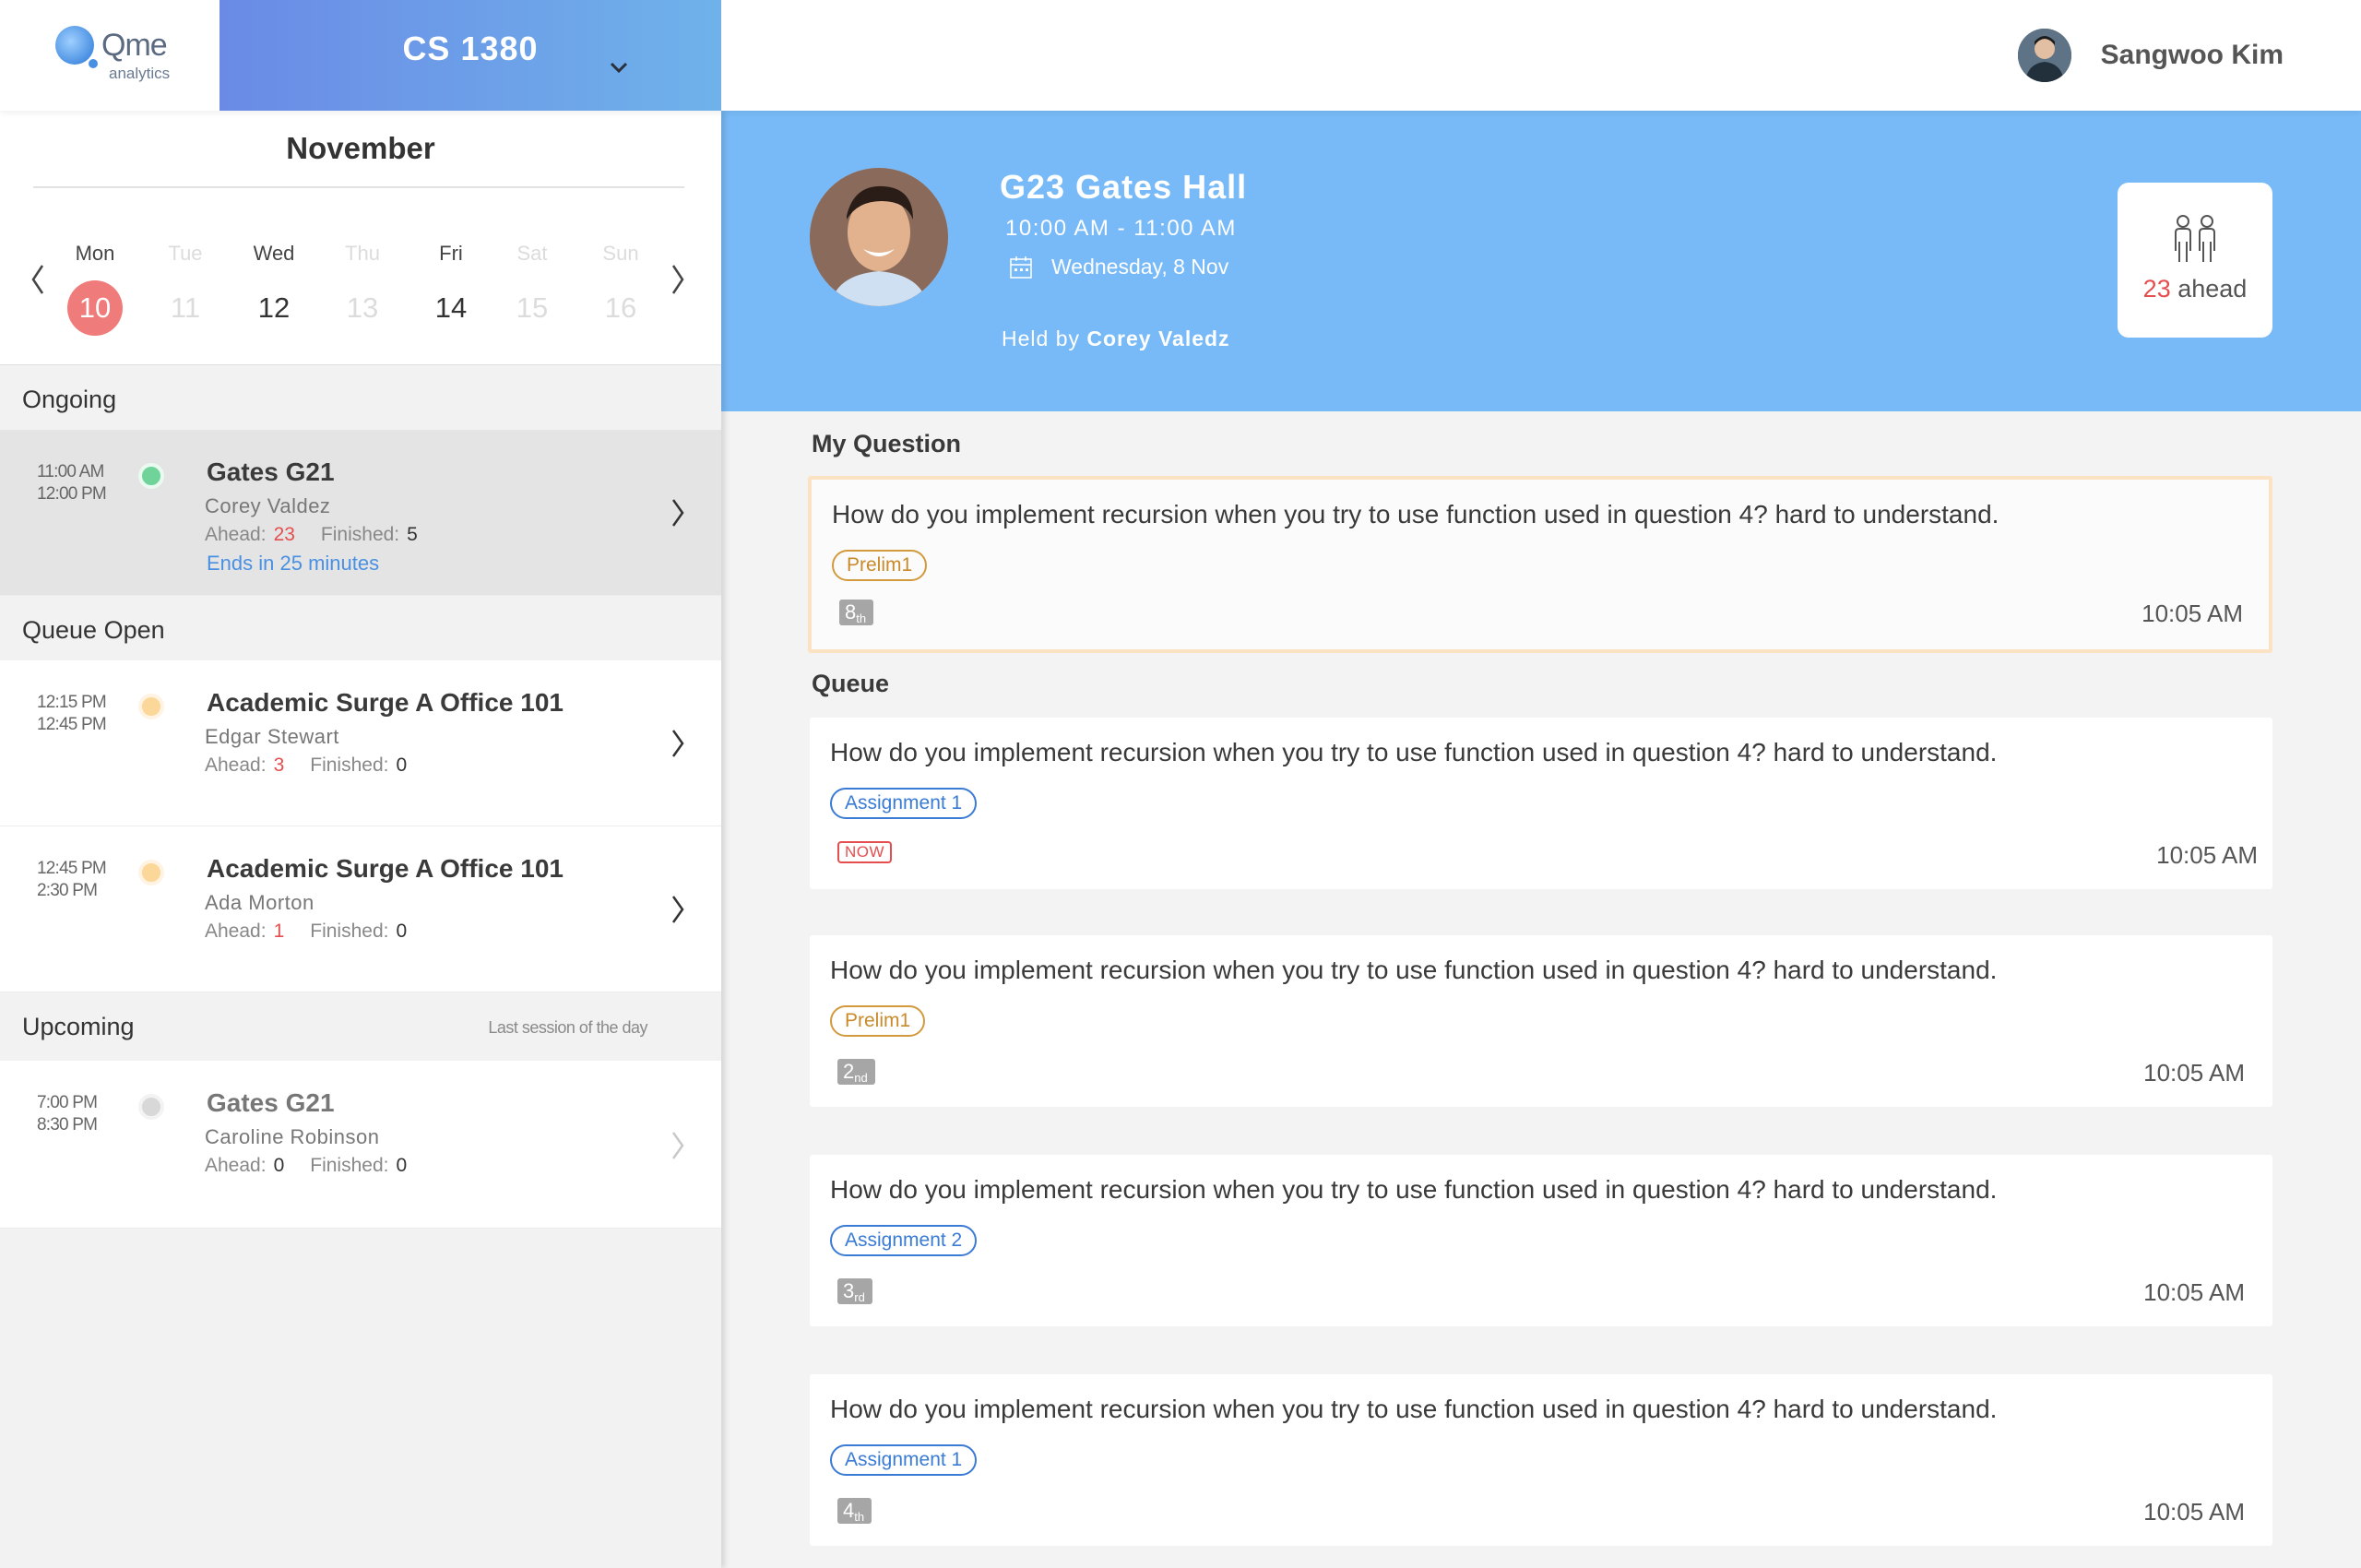 The image size is (2361, 1568). I want to click on session-end: 12:45 PM, so click(72, 724).